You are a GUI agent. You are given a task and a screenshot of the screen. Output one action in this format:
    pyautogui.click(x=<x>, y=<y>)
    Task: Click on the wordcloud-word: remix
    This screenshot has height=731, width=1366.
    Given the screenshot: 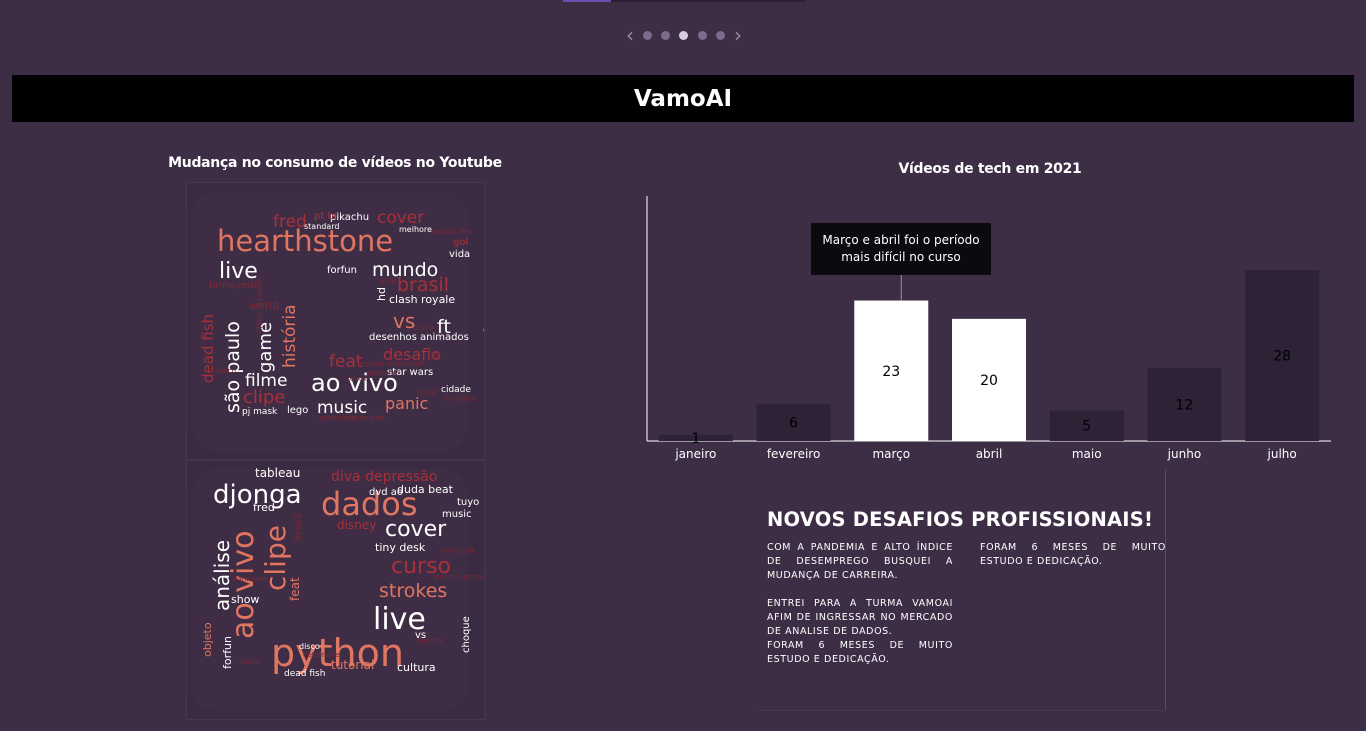 What is the action you would take?
    pyautogui.click(x=357, y=379)
    